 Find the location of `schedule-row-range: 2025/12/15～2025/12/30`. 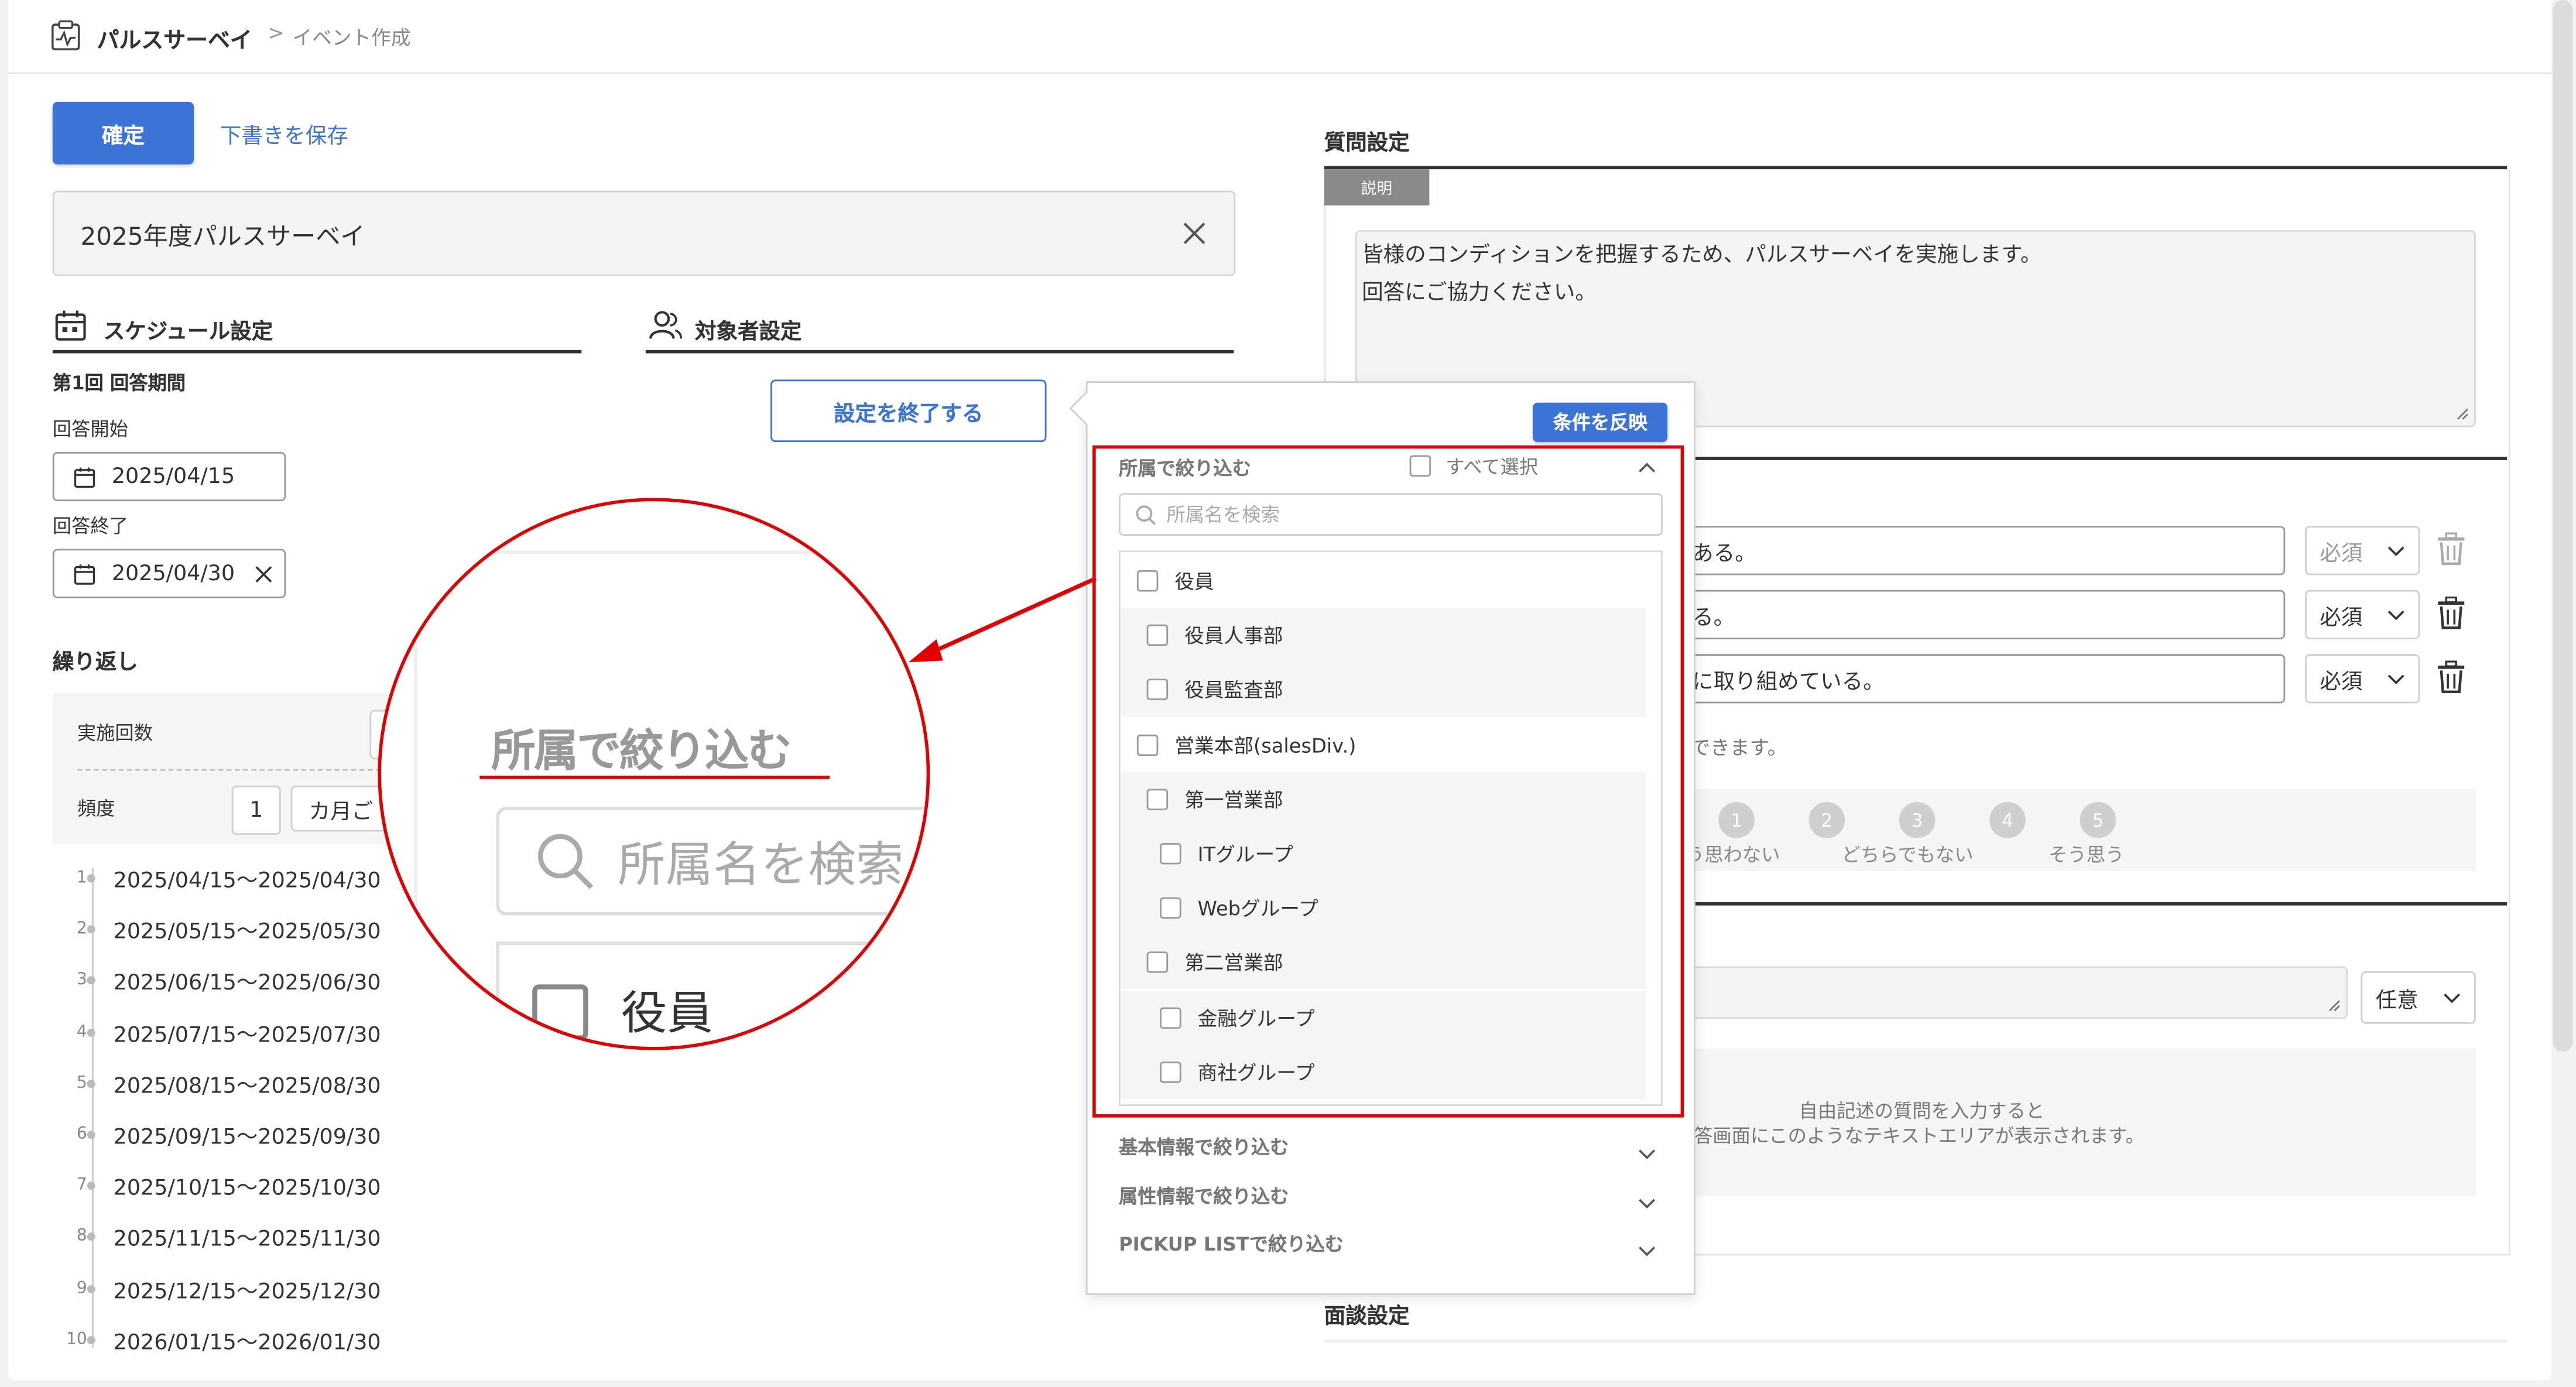

schedule-row-range: 2025/12/15～2025/12/30 is located at coordinates (247, 1292).